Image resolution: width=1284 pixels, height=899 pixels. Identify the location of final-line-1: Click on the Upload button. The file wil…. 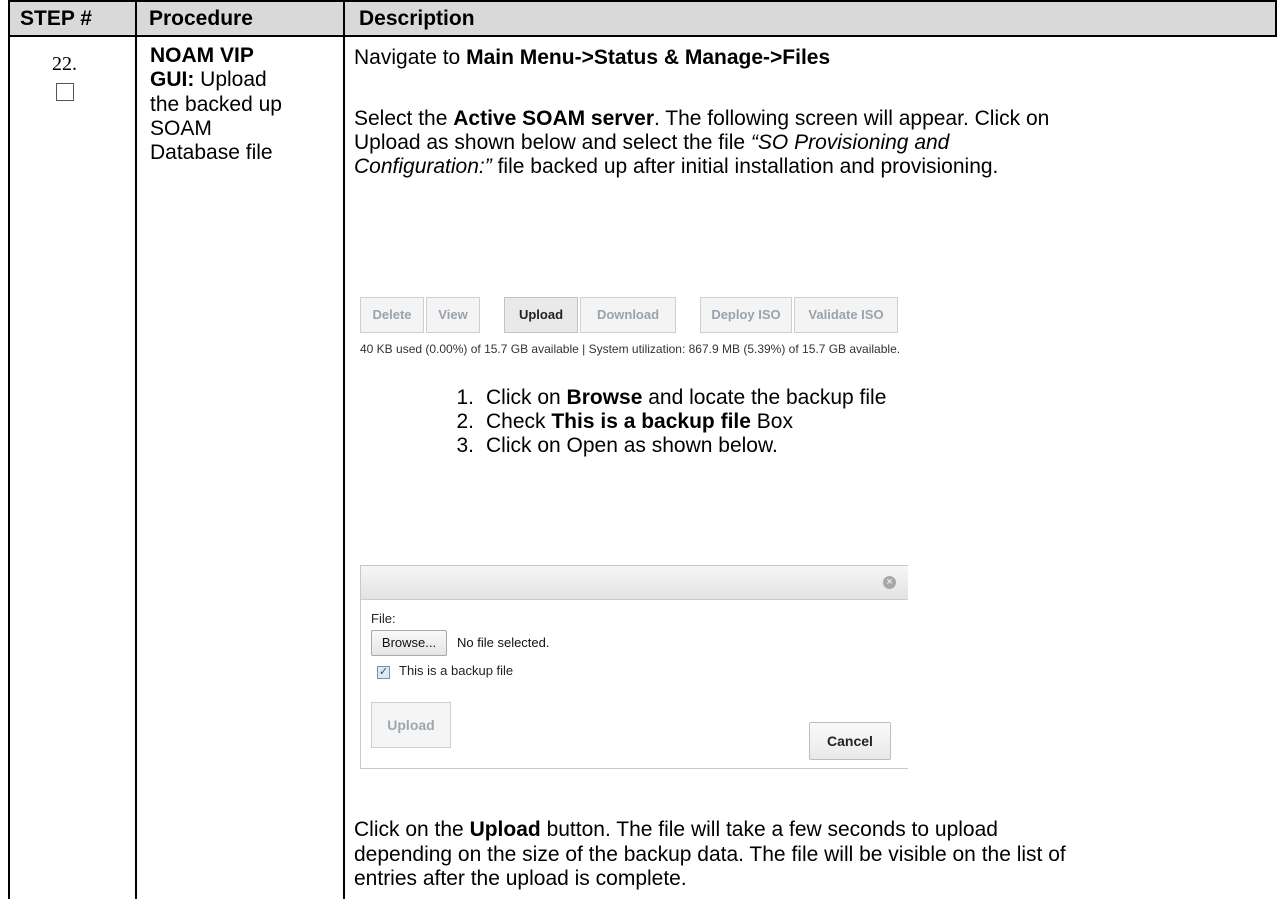
(676, 829).